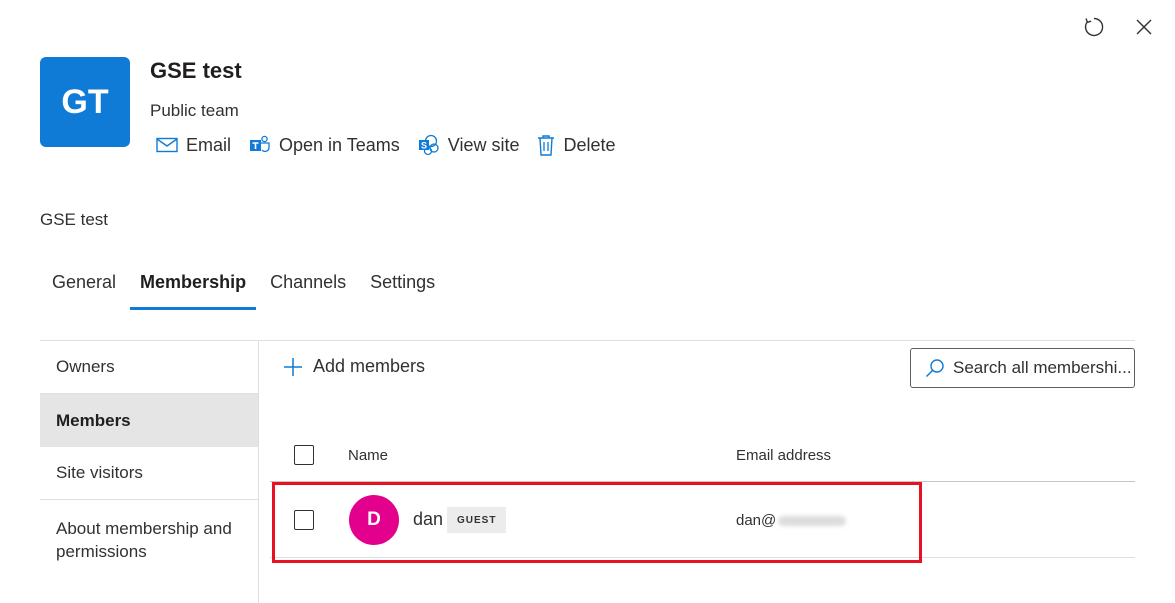  I want to click on member-name: dan, so click(428, 519).